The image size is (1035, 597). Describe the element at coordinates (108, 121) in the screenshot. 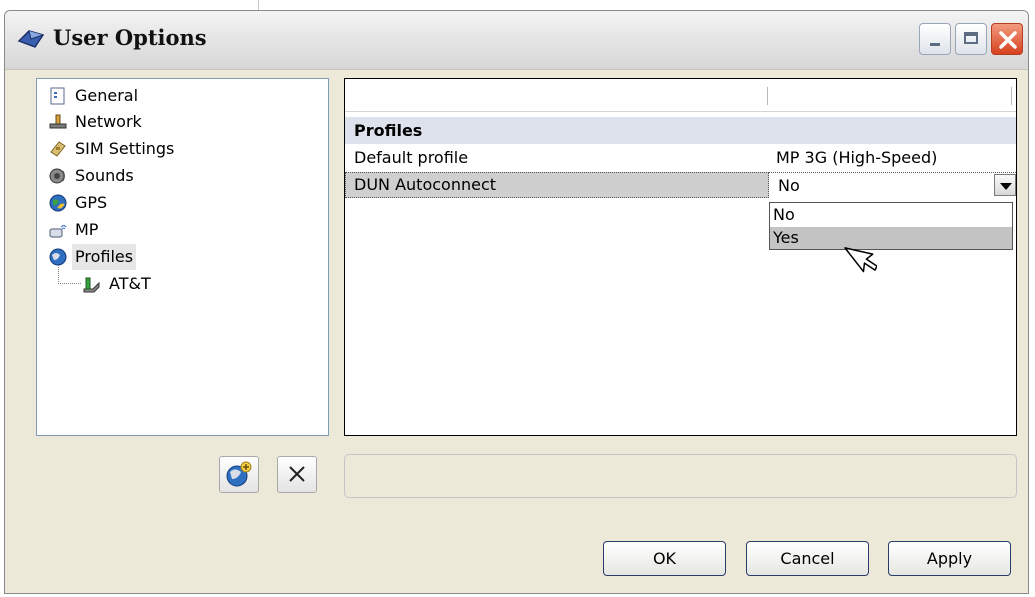

I see `tree-item-label: Network` at that location.